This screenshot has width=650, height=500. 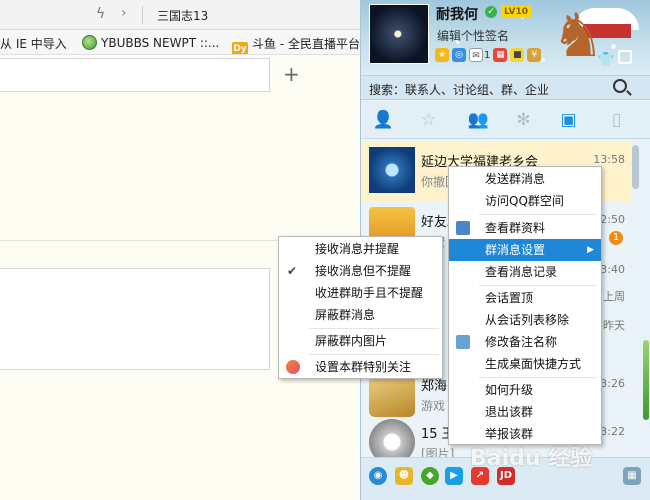 What do you see at coordinates (515, 250) in the screenshot?
I see `menu-item-label: 群消息设置` at bounding box center [515, 250].